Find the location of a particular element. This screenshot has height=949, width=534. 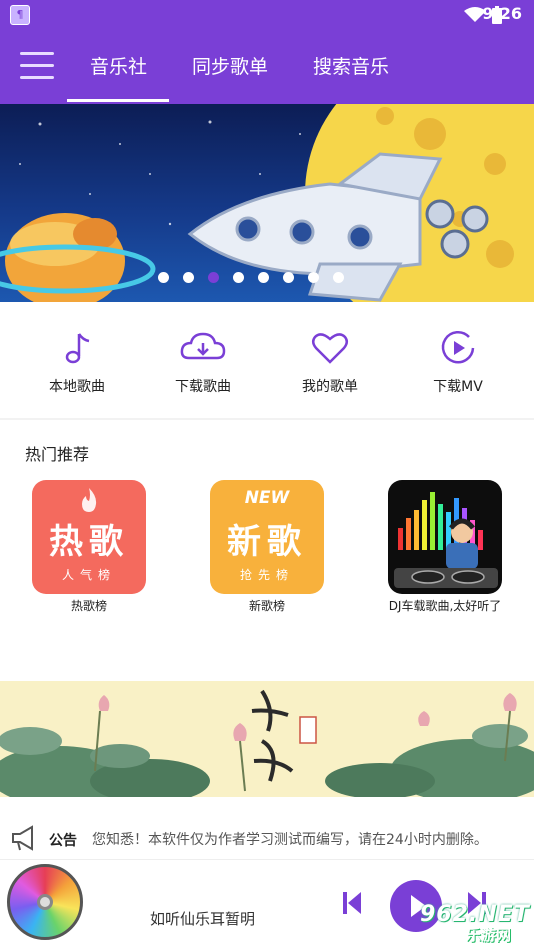

mini-player: 如听仙乐耳暂明 962.NET 乐游网 is located at coordinates (267, 904).